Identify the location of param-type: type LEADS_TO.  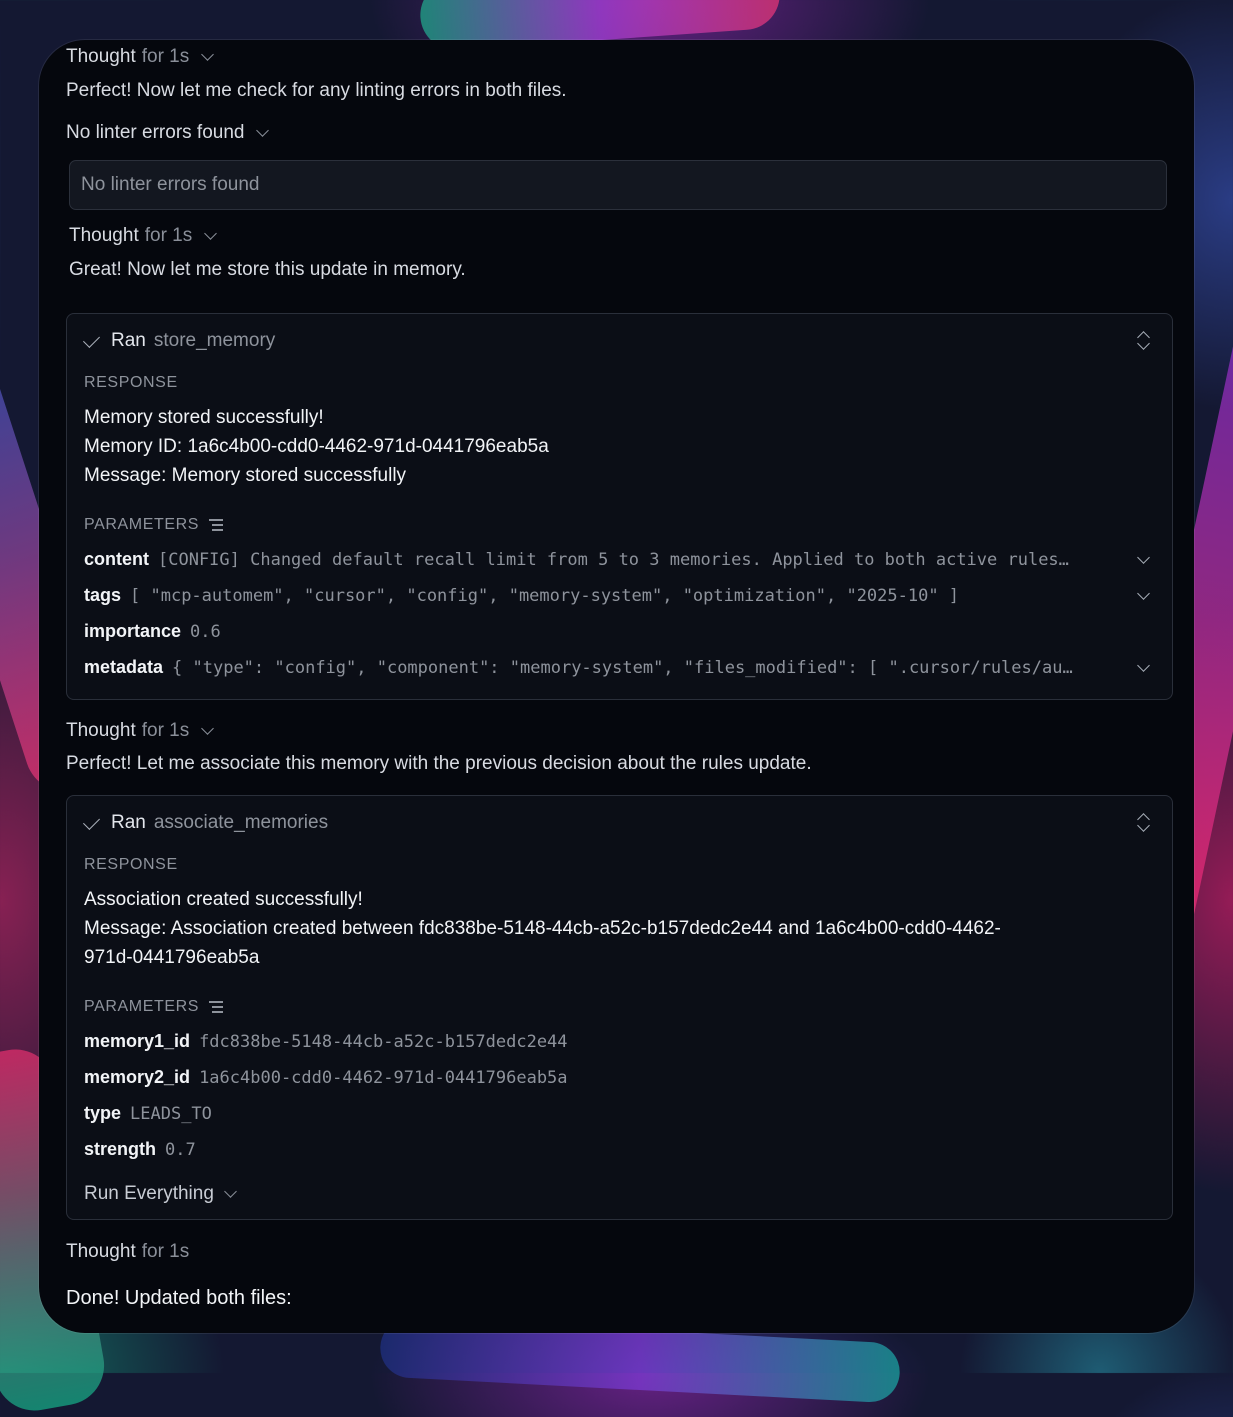
(609, 1113).